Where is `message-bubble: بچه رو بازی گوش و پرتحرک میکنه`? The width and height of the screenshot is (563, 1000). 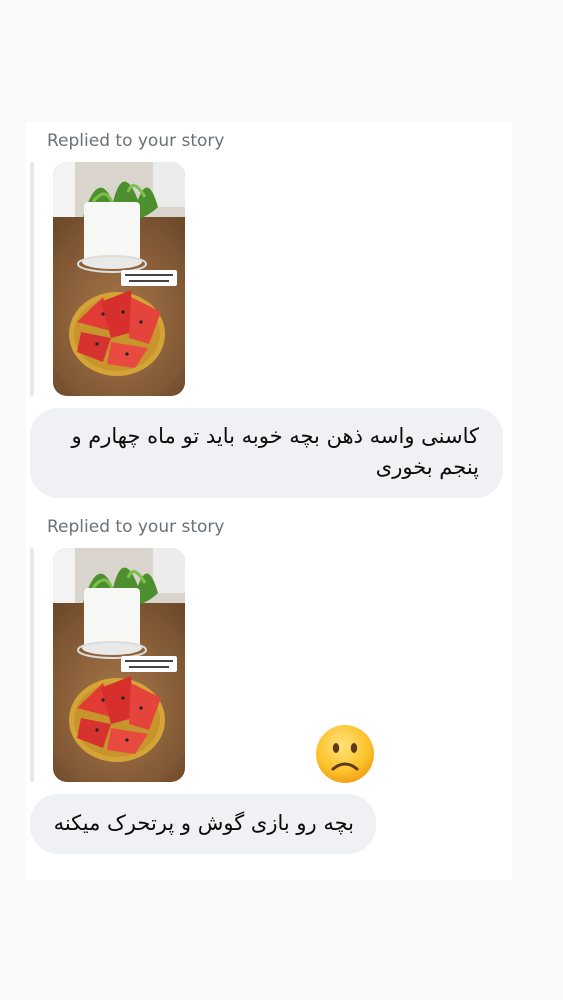 message-bubble: بچه رو بازی گوش و پرتحرک میکنه is located at coordinates (203, 824).